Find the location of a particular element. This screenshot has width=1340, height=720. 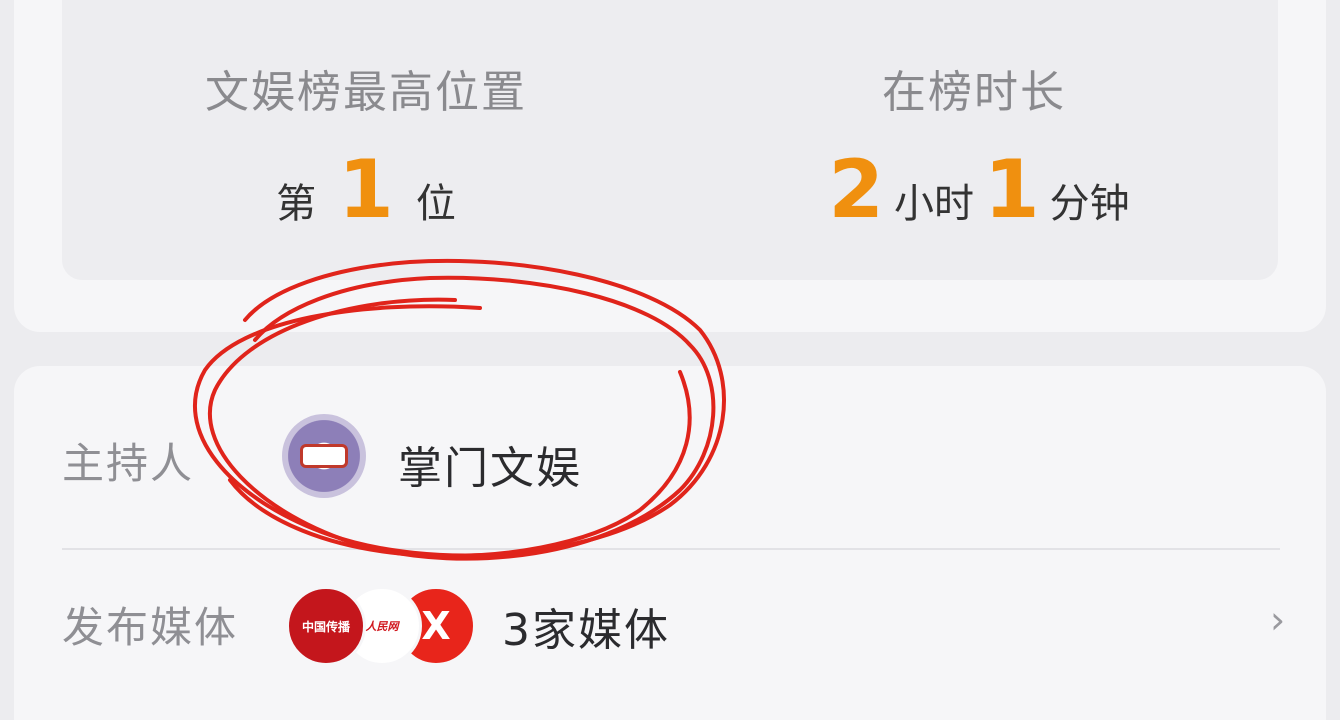

host-name: 掌门文娱 is located at coordinates (490, 464).